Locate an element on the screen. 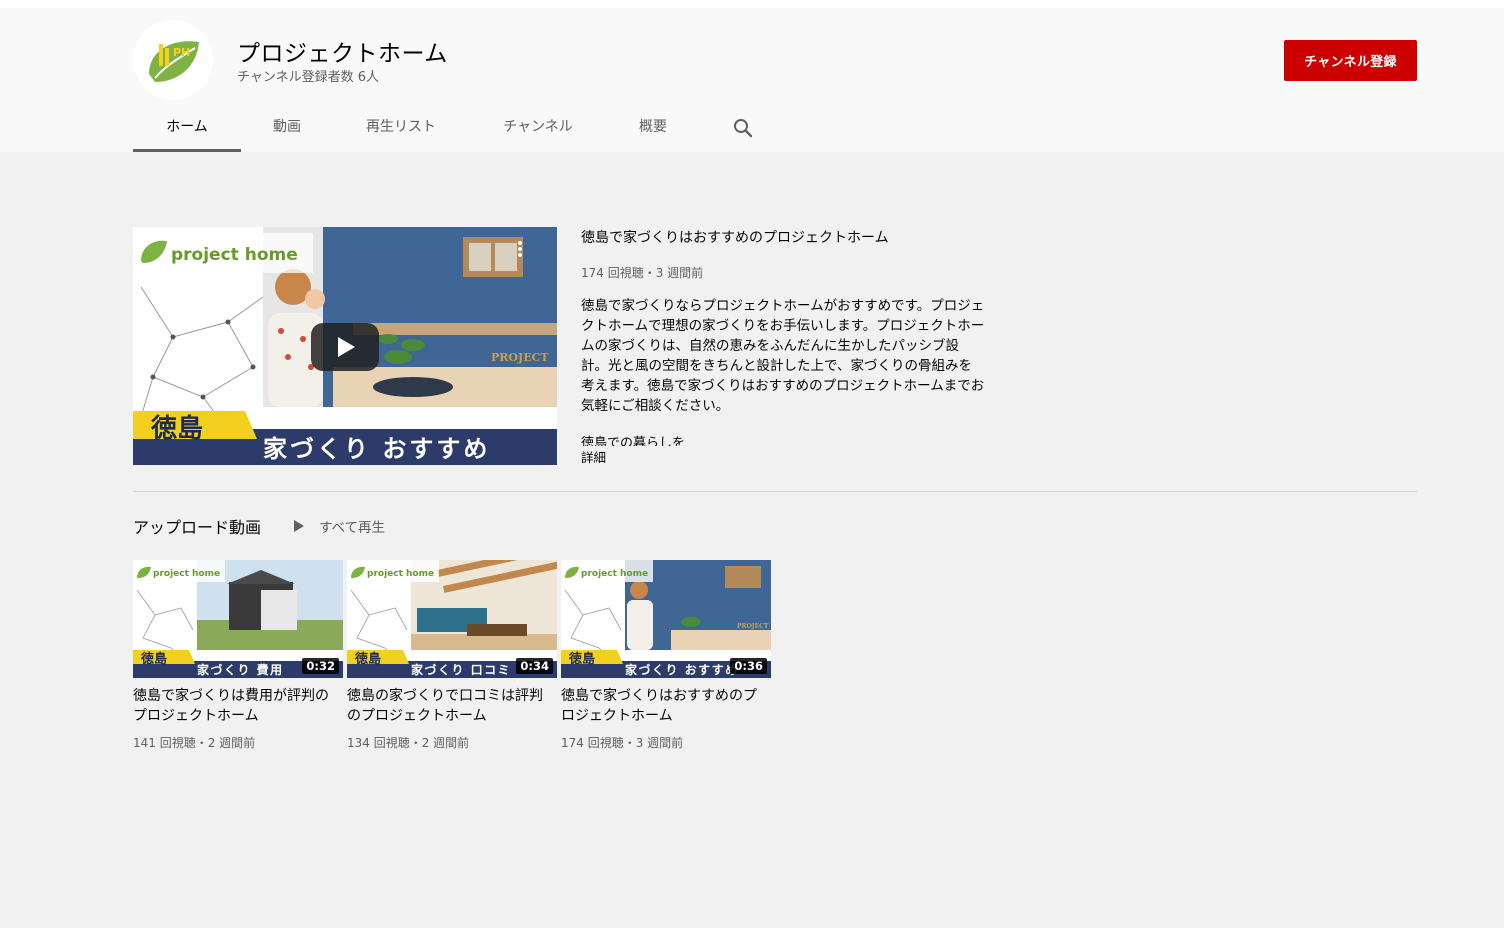 This screenshot has height=928, width=1504. video-duration: 0:34 is located at coordinates (534, 666).